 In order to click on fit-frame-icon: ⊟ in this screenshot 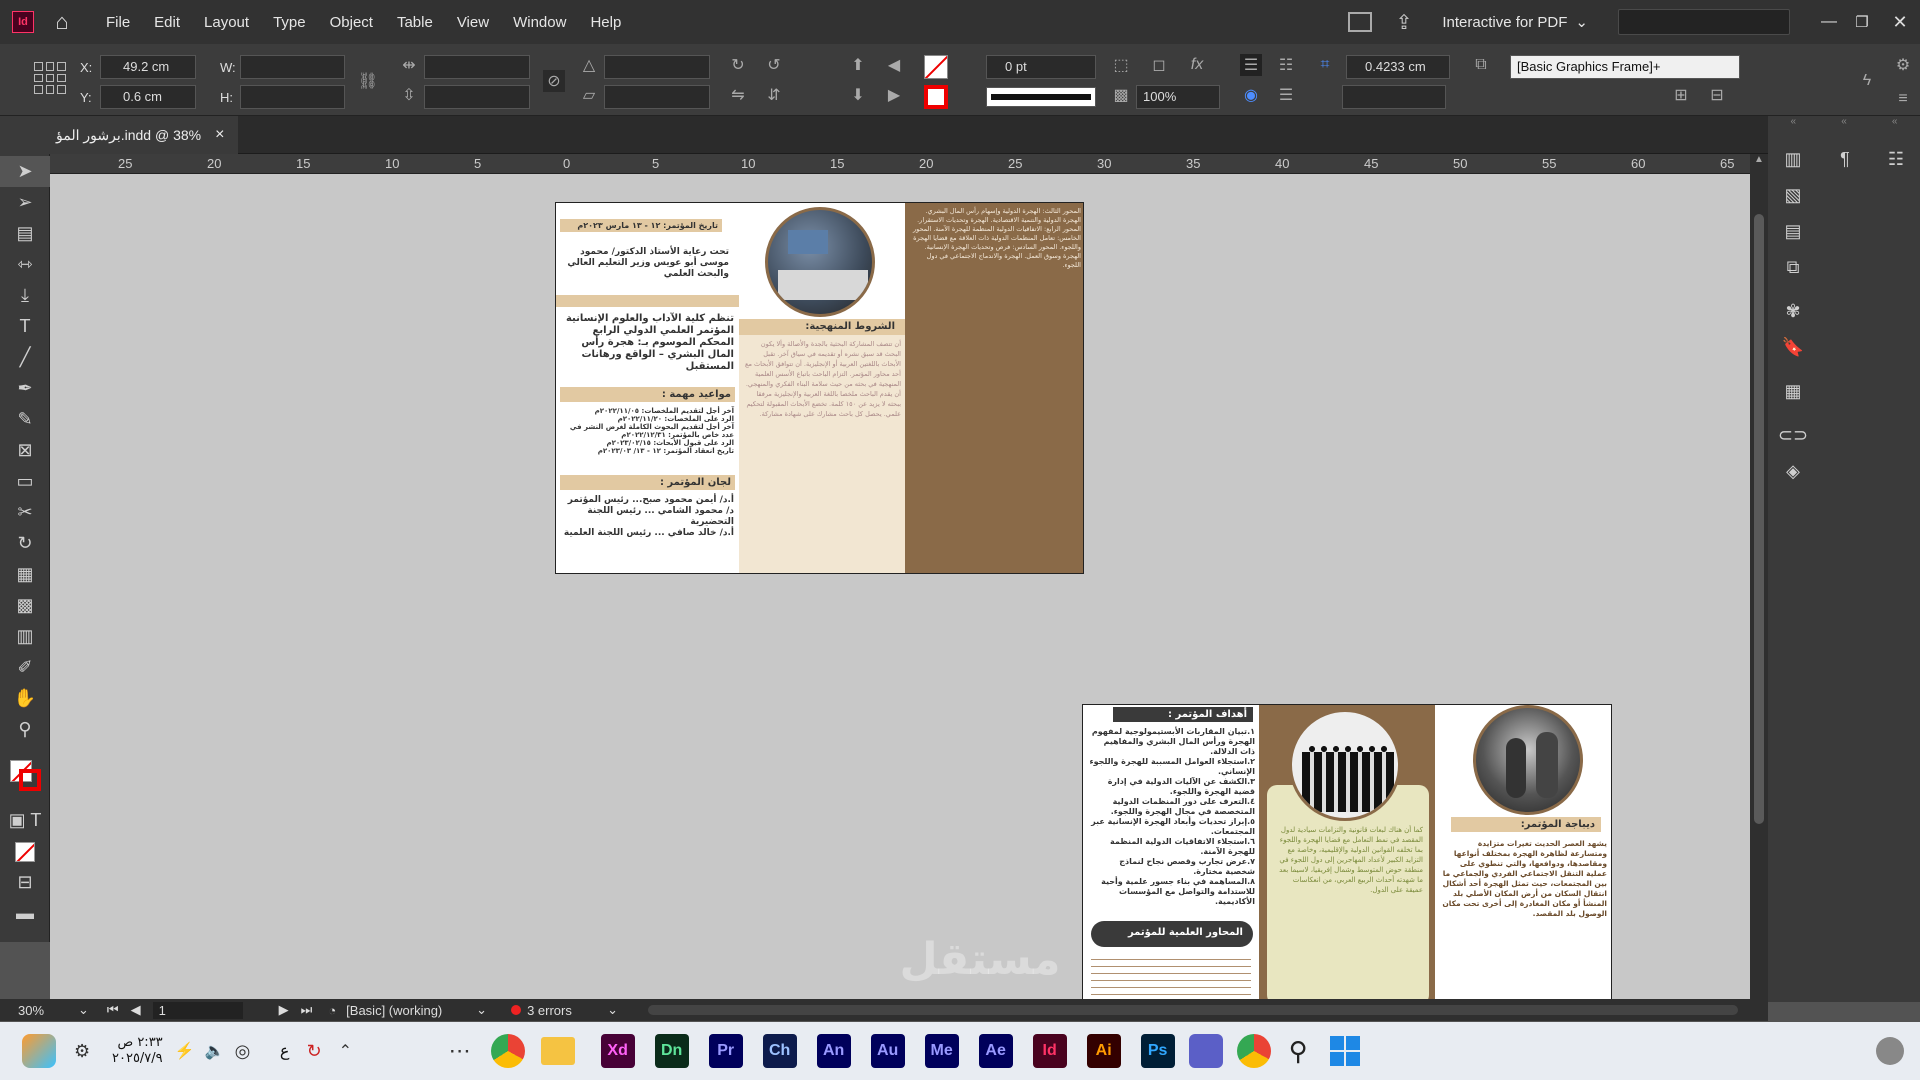, I will do `click(1717, 95)`.